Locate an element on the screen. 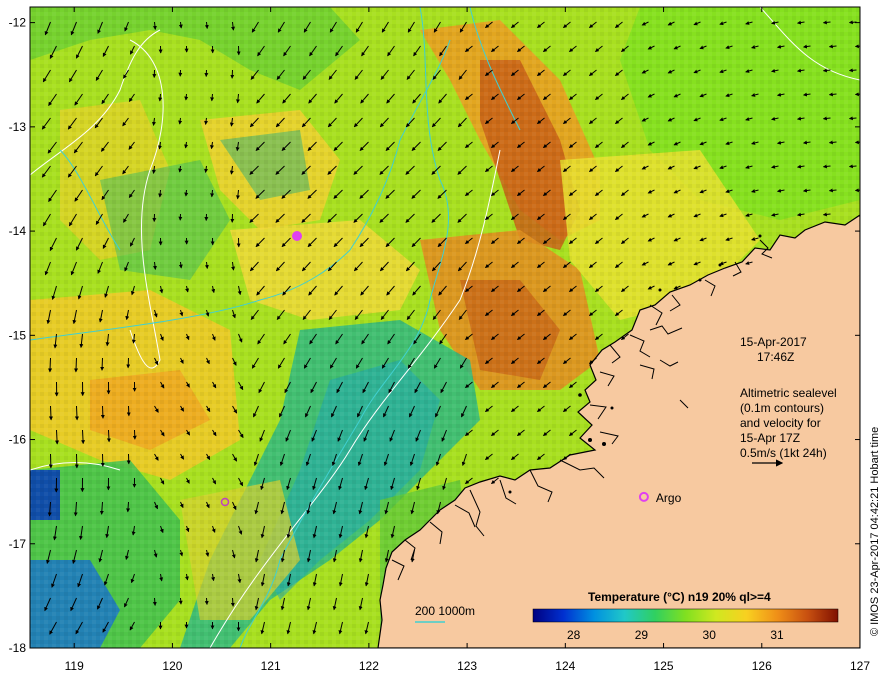  x-tick-label: 120 is located at coordinates (172, 666).